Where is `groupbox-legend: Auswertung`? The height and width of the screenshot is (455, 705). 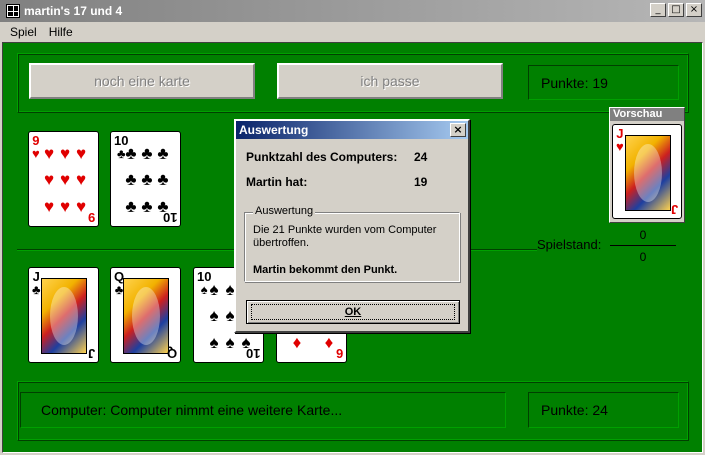 groupbox-legend: Auswertung is located at coordinates (284, 211).